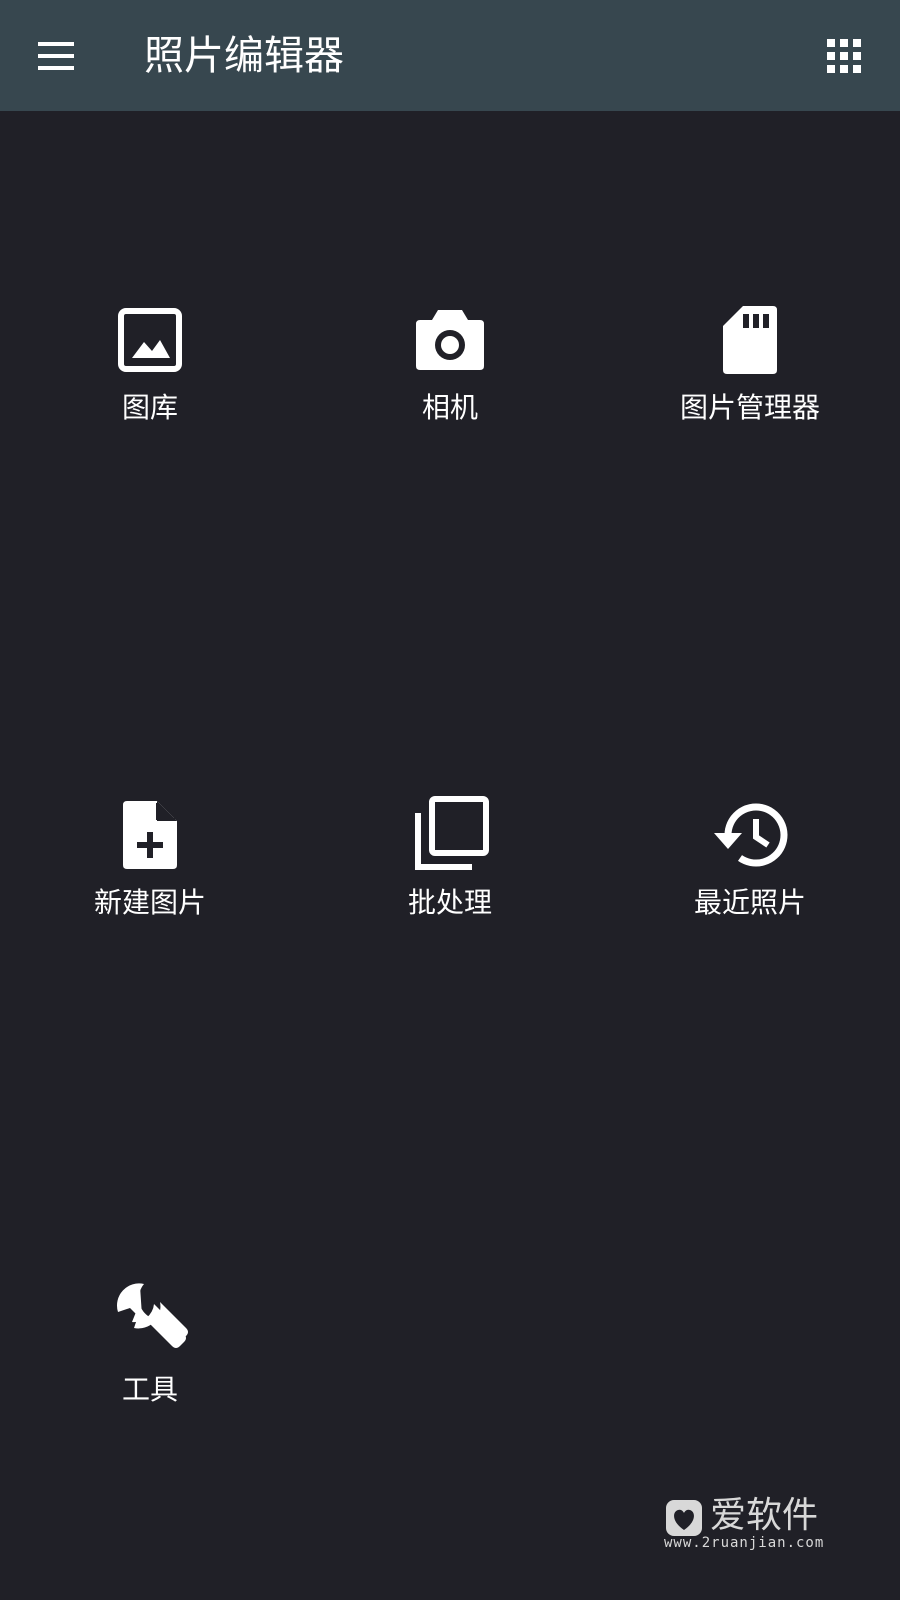  I want to click on tile-tools: 工具, so click(150, 1382).